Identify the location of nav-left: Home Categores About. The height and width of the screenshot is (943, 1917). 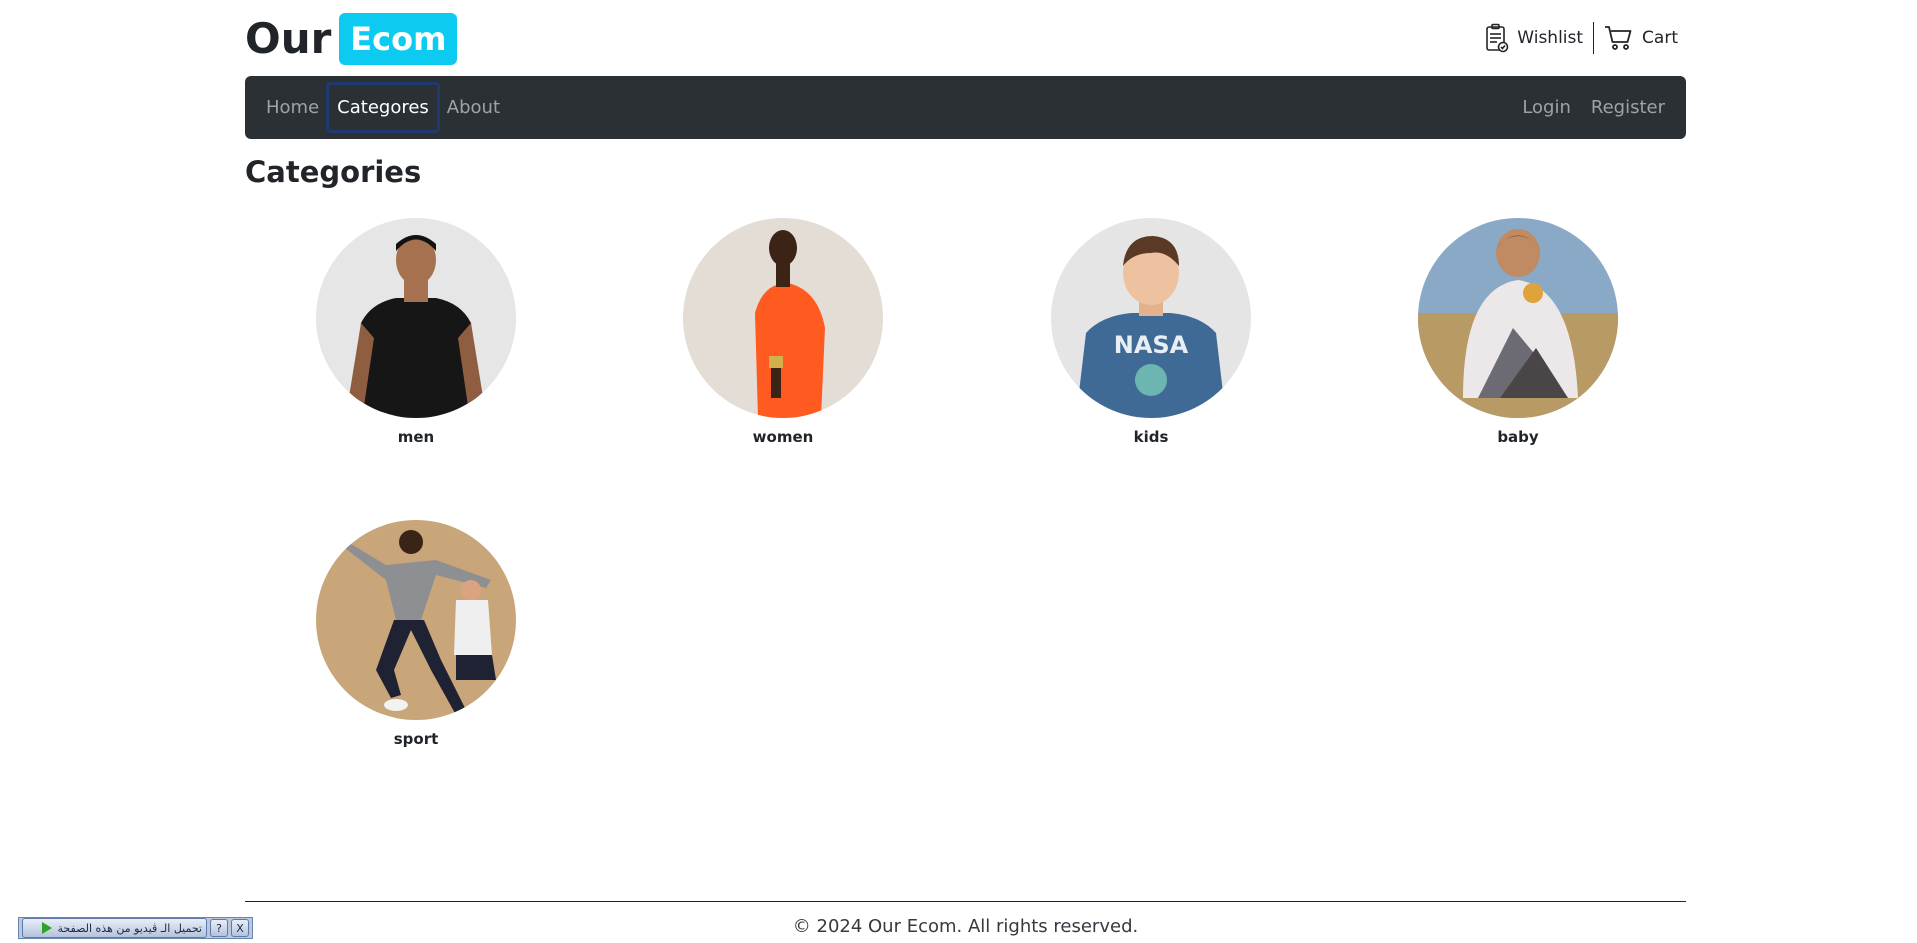
(383, 107).